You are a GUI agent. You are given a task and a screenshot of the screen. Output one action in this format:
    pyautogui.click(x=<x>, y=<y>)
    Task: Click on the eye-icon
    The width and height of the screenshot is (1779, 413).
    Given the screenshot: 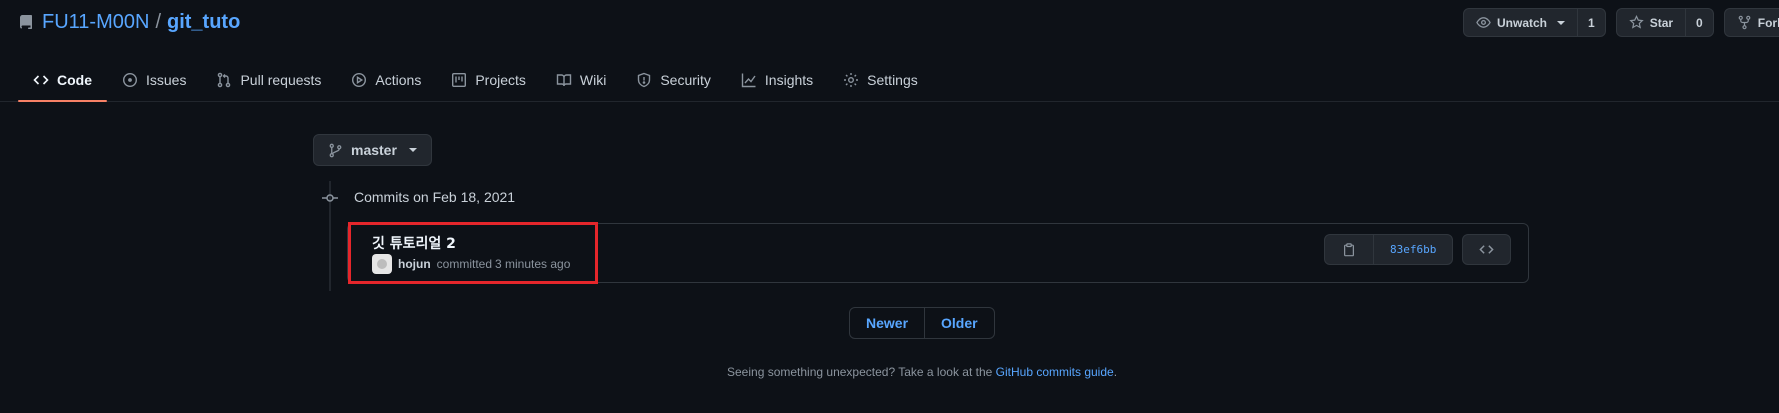 What is the action you would take?
    pyautogui.click(x=1483, y=22)
    